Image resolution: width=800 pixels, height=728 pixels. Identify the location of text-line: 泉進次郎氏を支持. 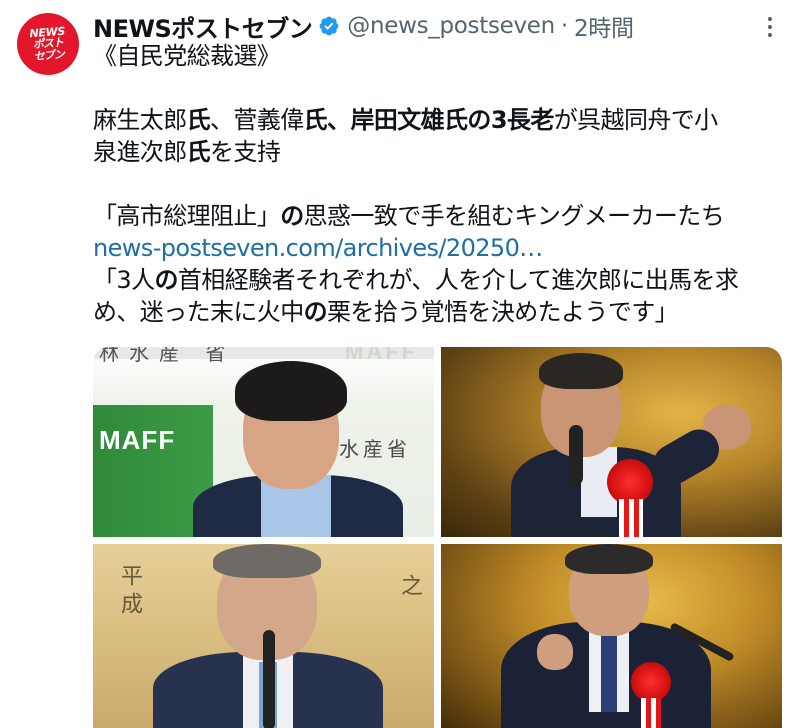
(439, 152).